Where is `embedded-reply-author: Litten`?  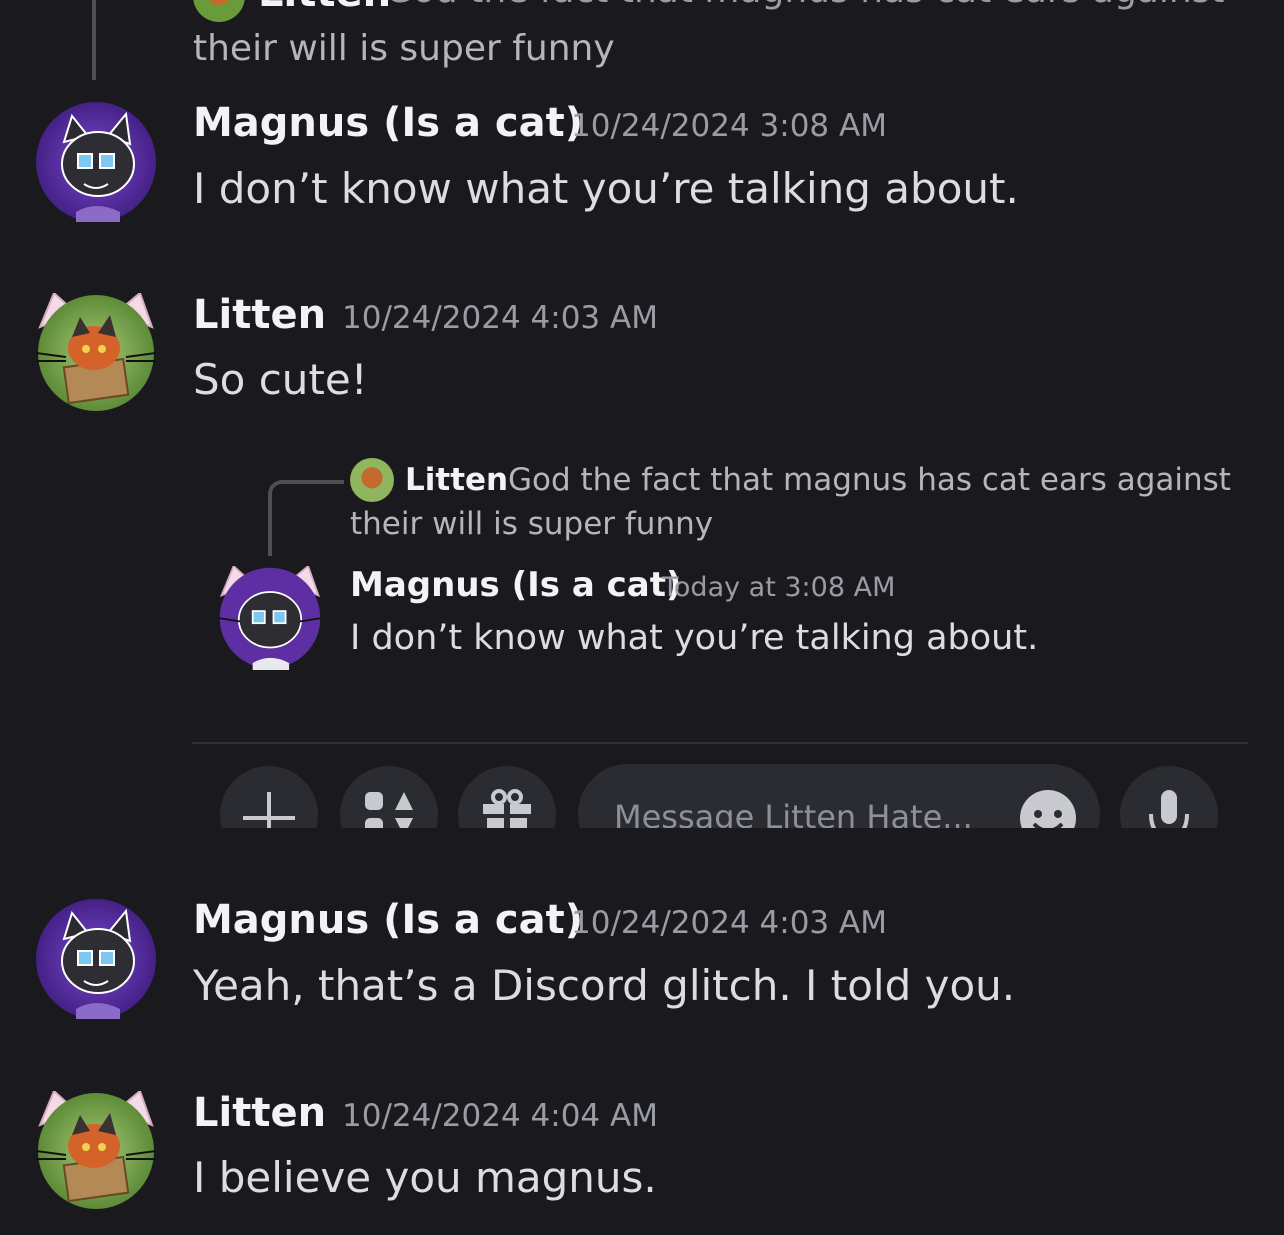 embedded-reply-author: Litten is located at coordinates (456, 480).